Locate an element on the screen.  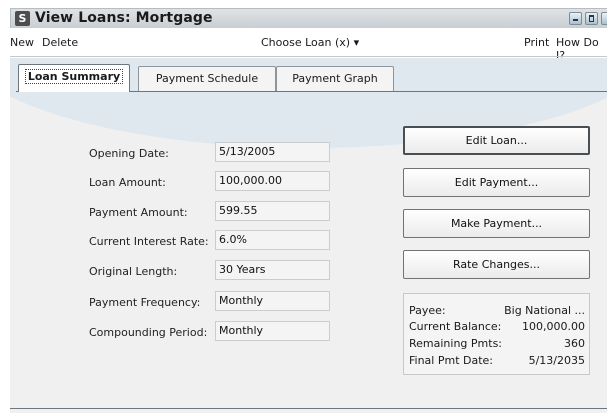
loan-amount-label: Loan Amount: is located at coordinates (127, 182).